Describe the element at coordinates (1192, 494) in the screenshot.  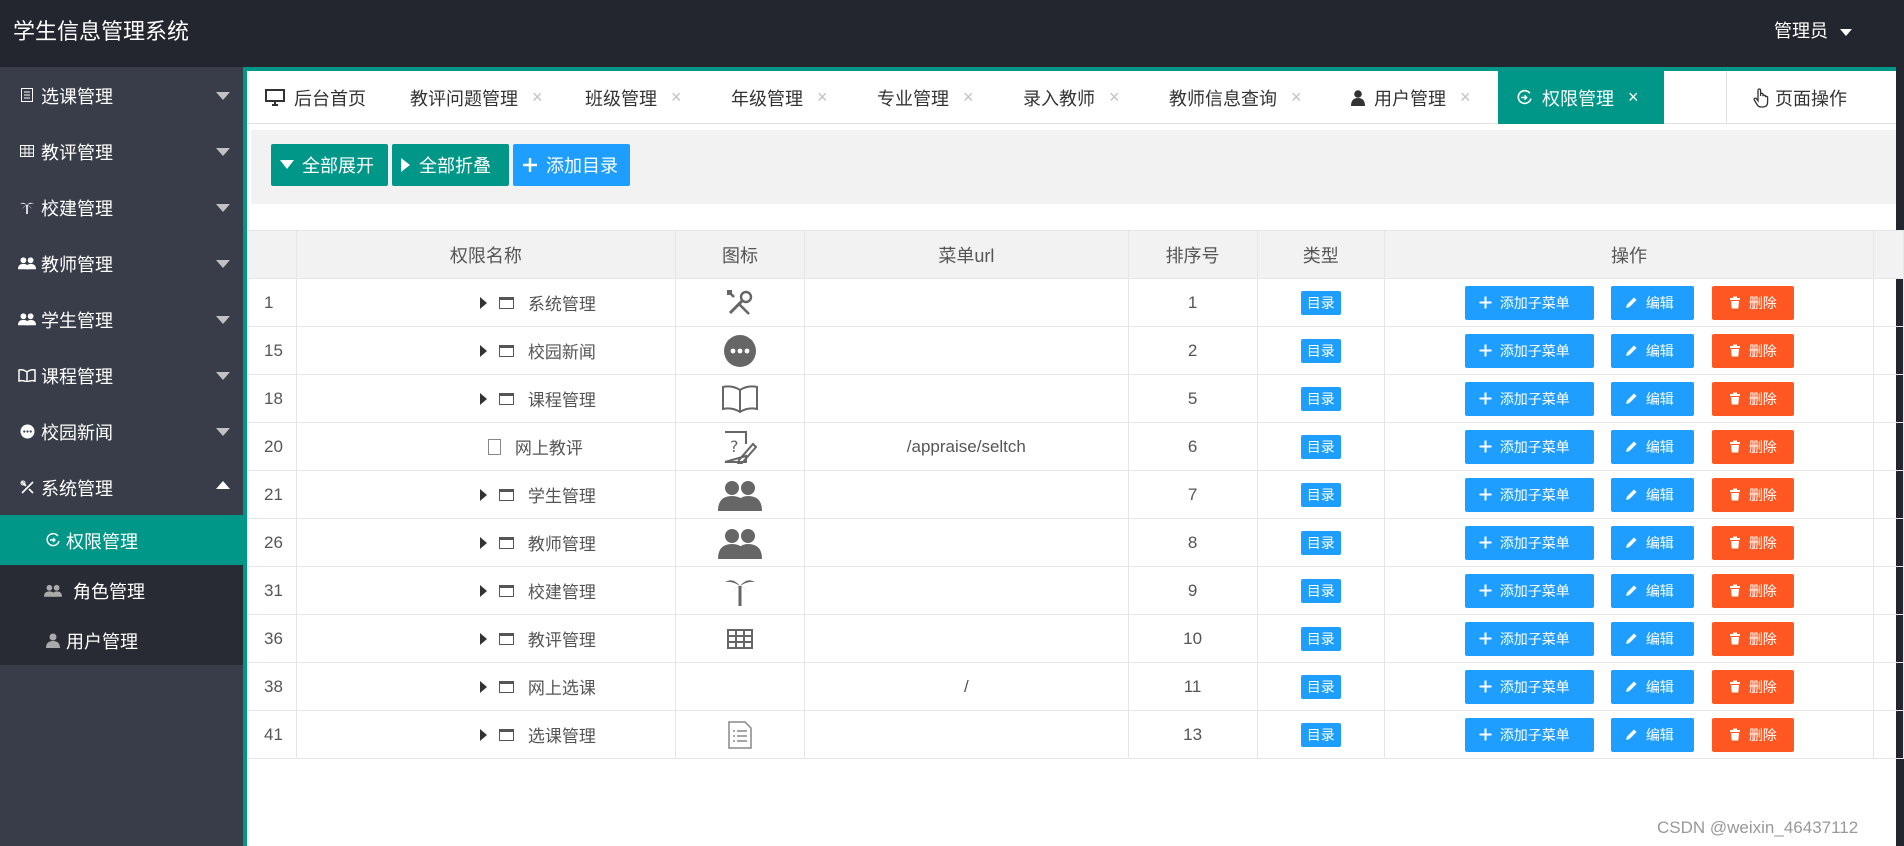
I see `cell-sort: 7` at that location.